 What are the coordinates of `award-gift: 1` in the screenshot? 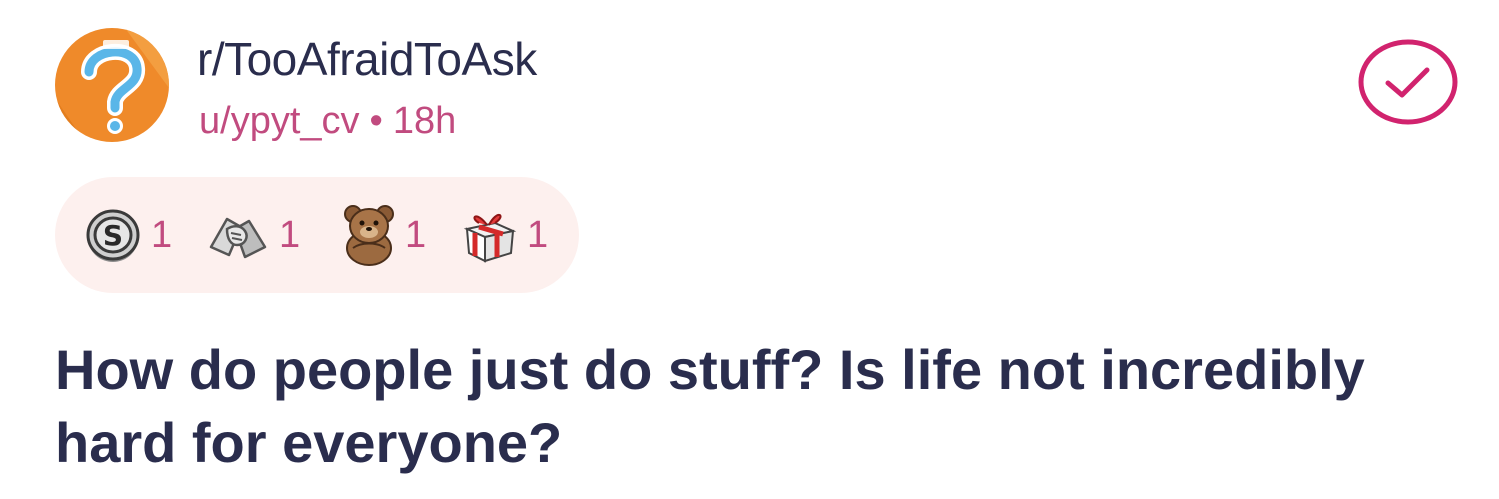 It's located at (503, 235).